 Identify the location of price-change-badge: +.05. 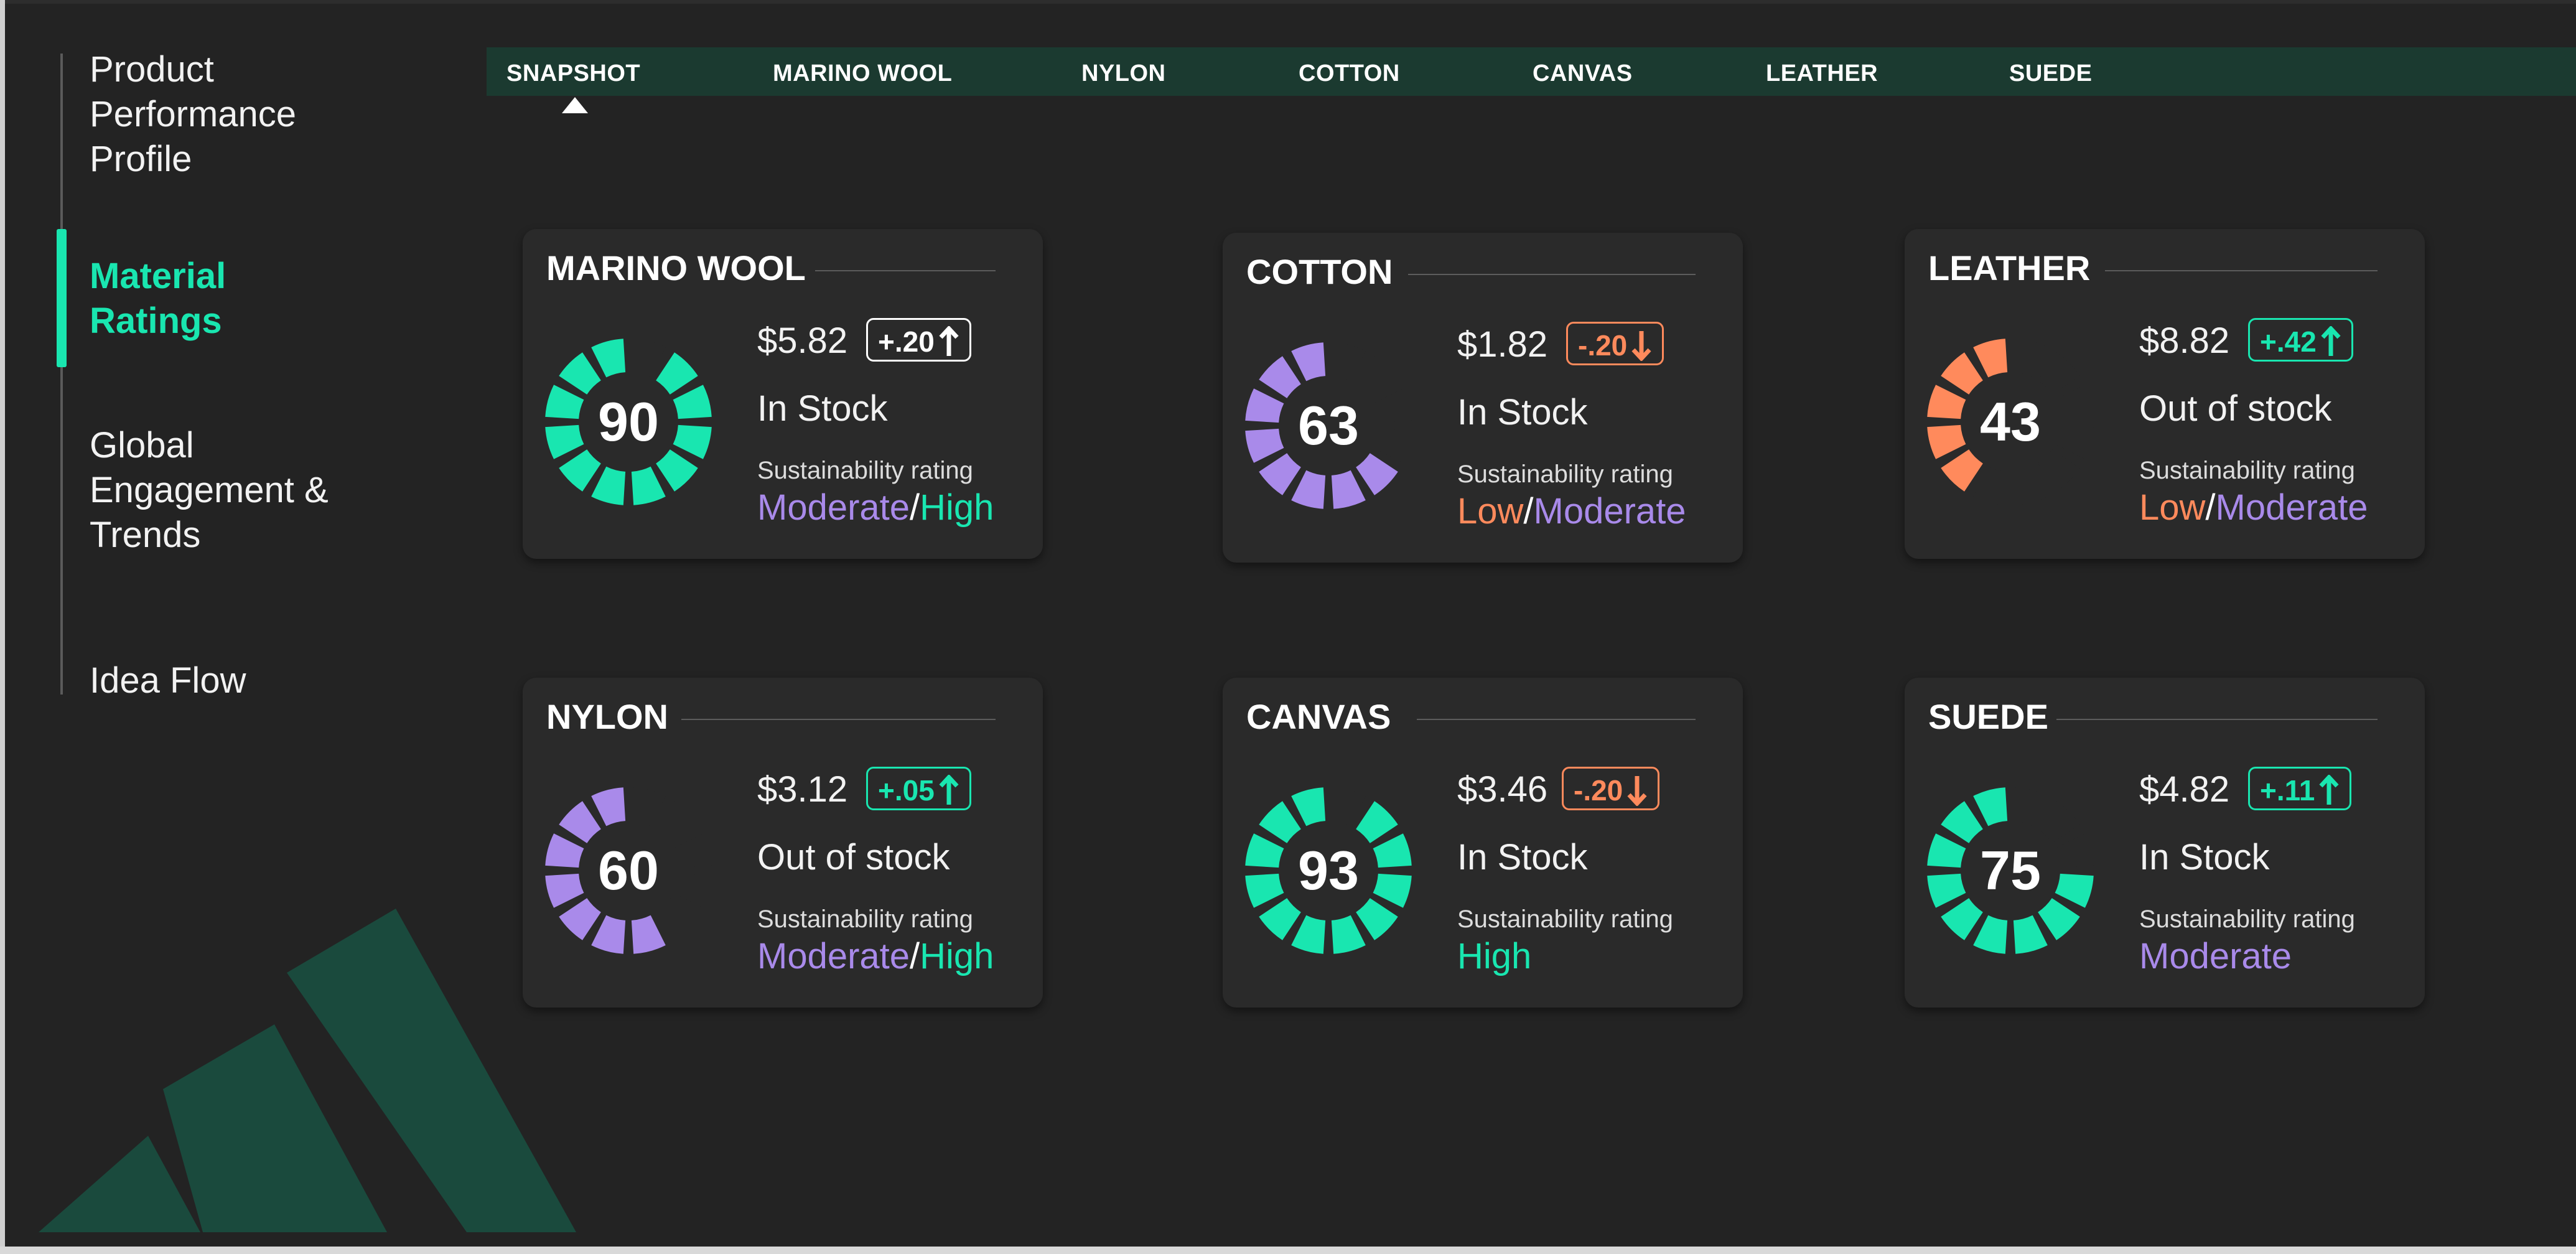
(919, 788).